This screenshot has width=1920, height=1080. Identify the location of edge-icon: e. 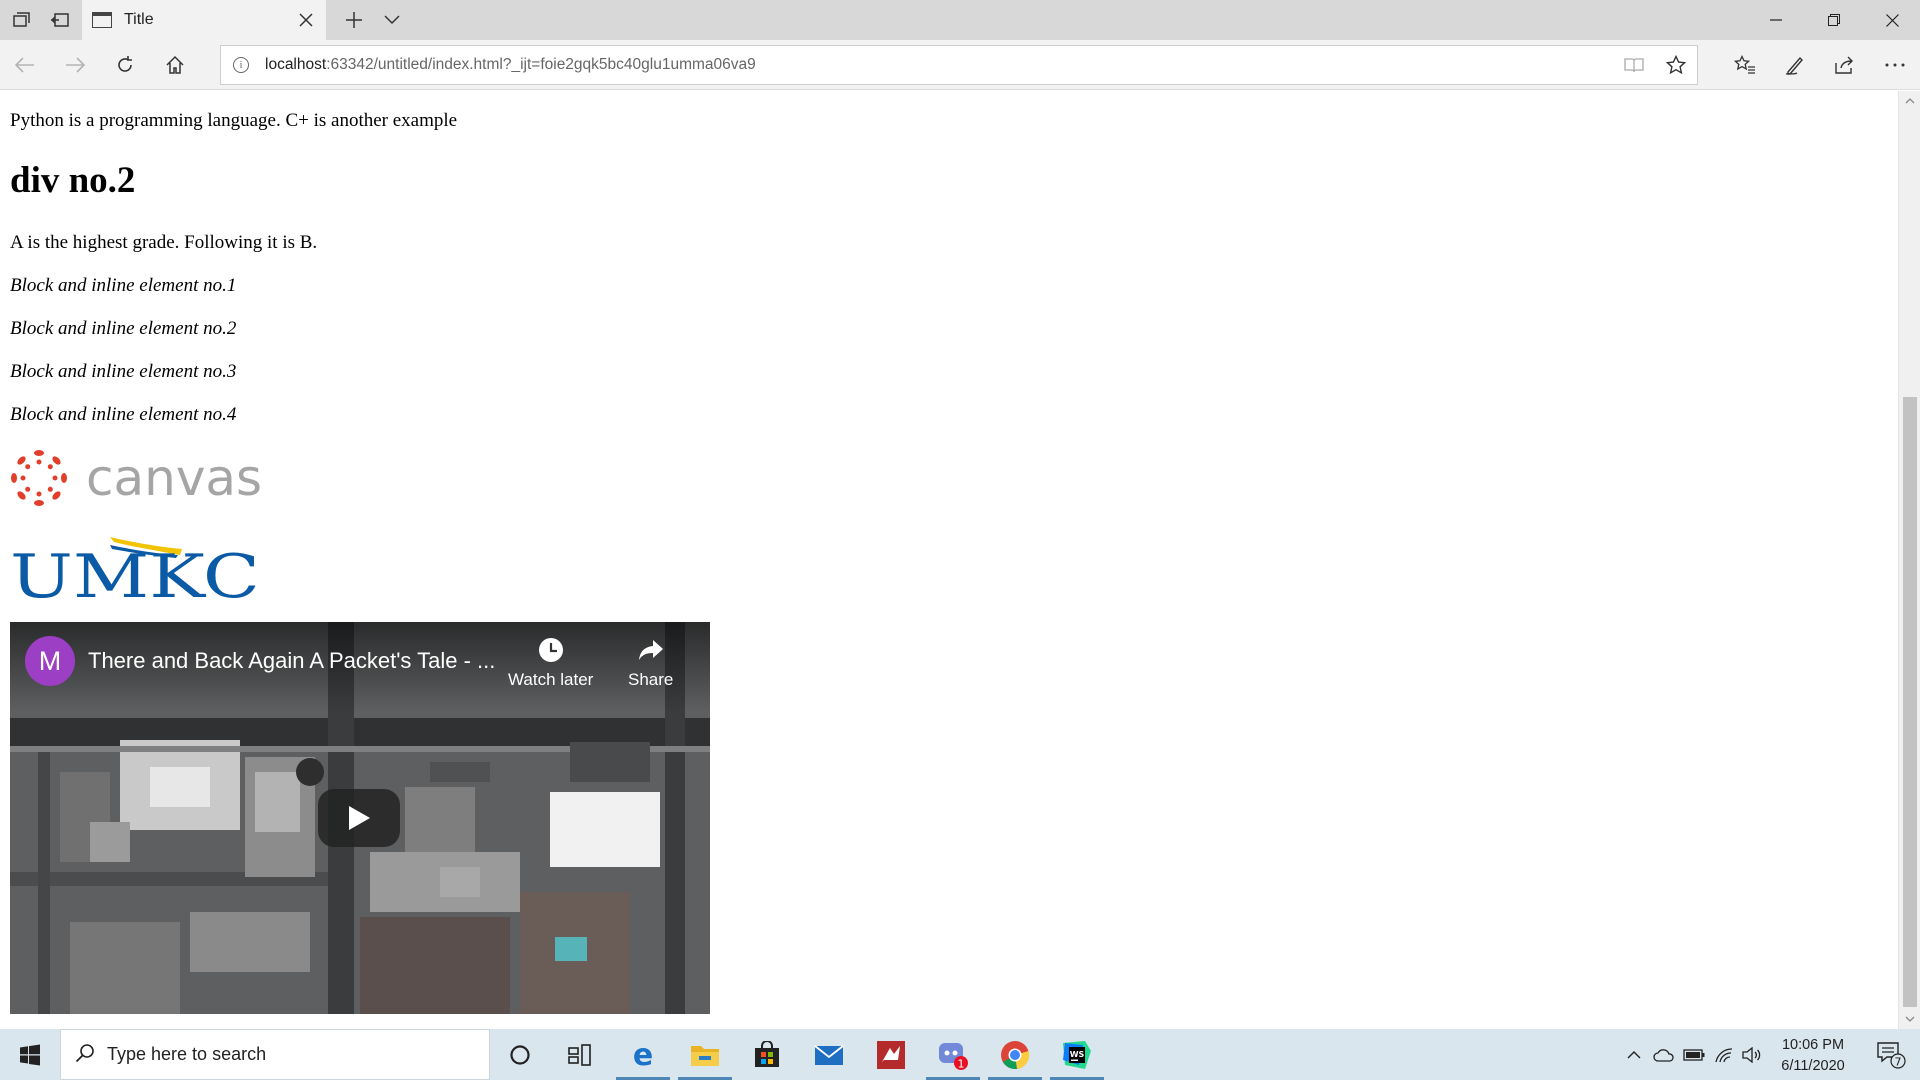
(643, 1054).